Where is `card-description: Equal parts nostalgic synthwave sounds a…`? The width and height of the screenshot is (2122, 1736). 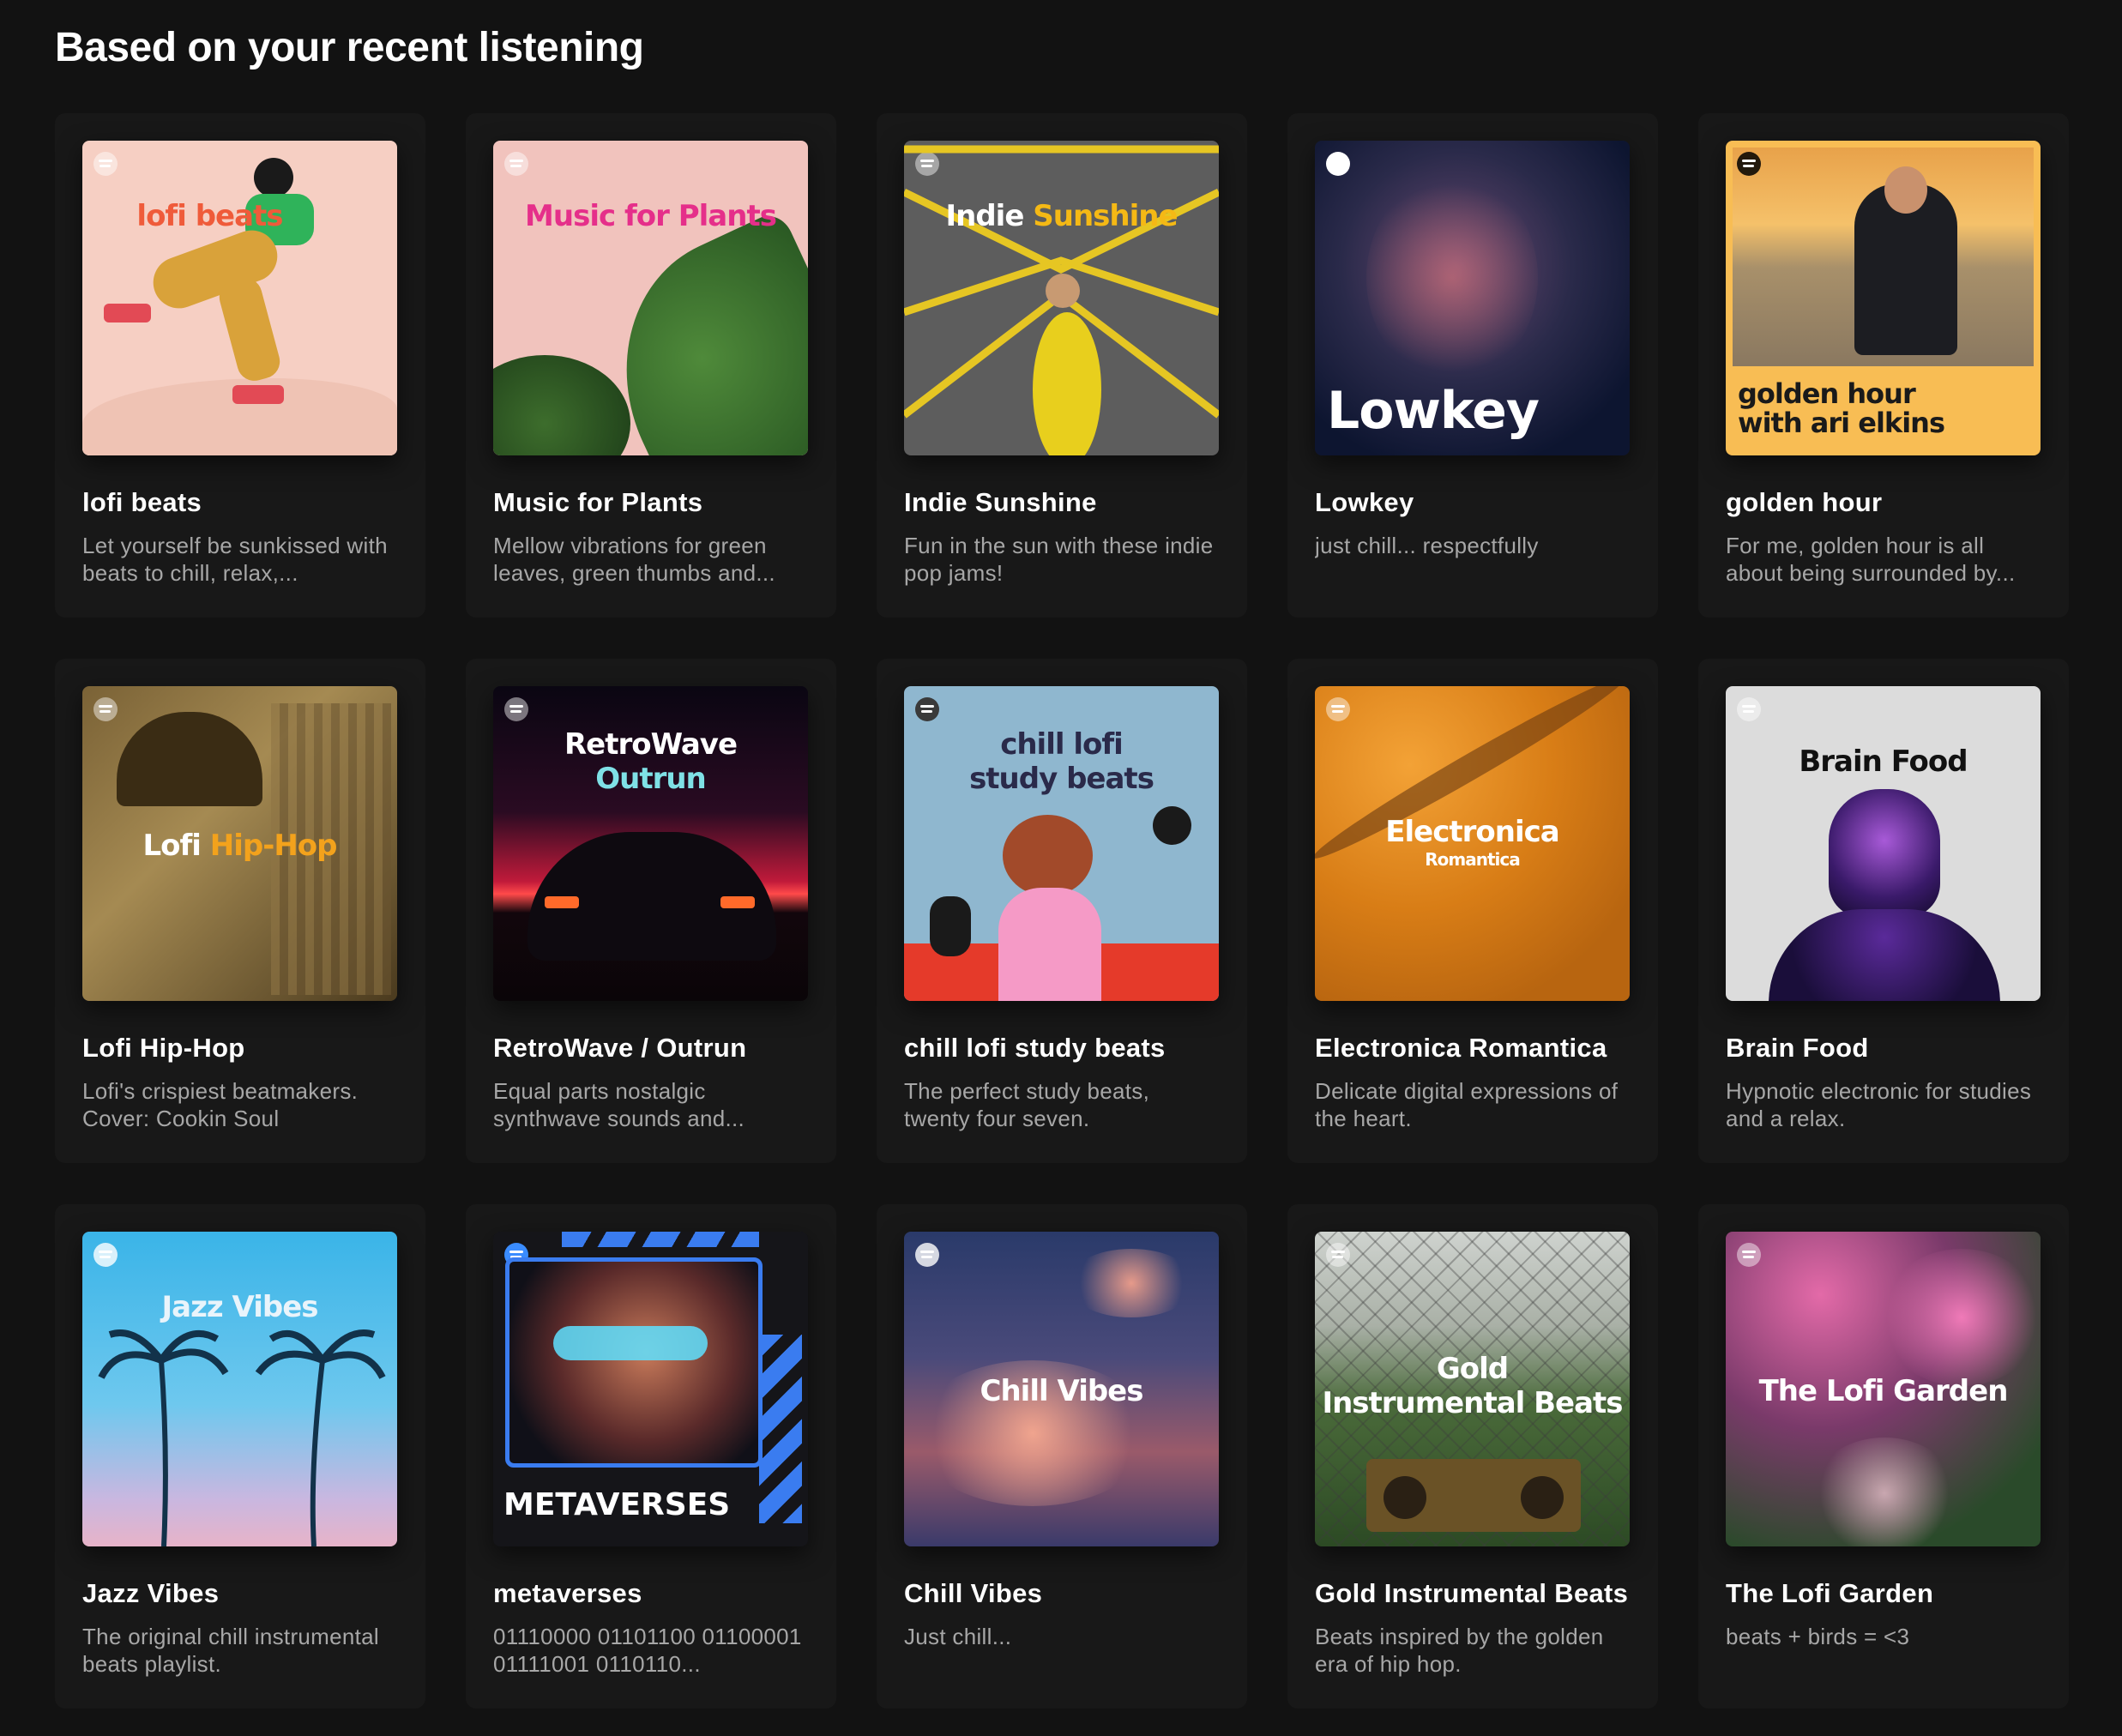 card-description: Equal parts nostalgic synthwave sounds a… is located at coordinates (619, 1104).